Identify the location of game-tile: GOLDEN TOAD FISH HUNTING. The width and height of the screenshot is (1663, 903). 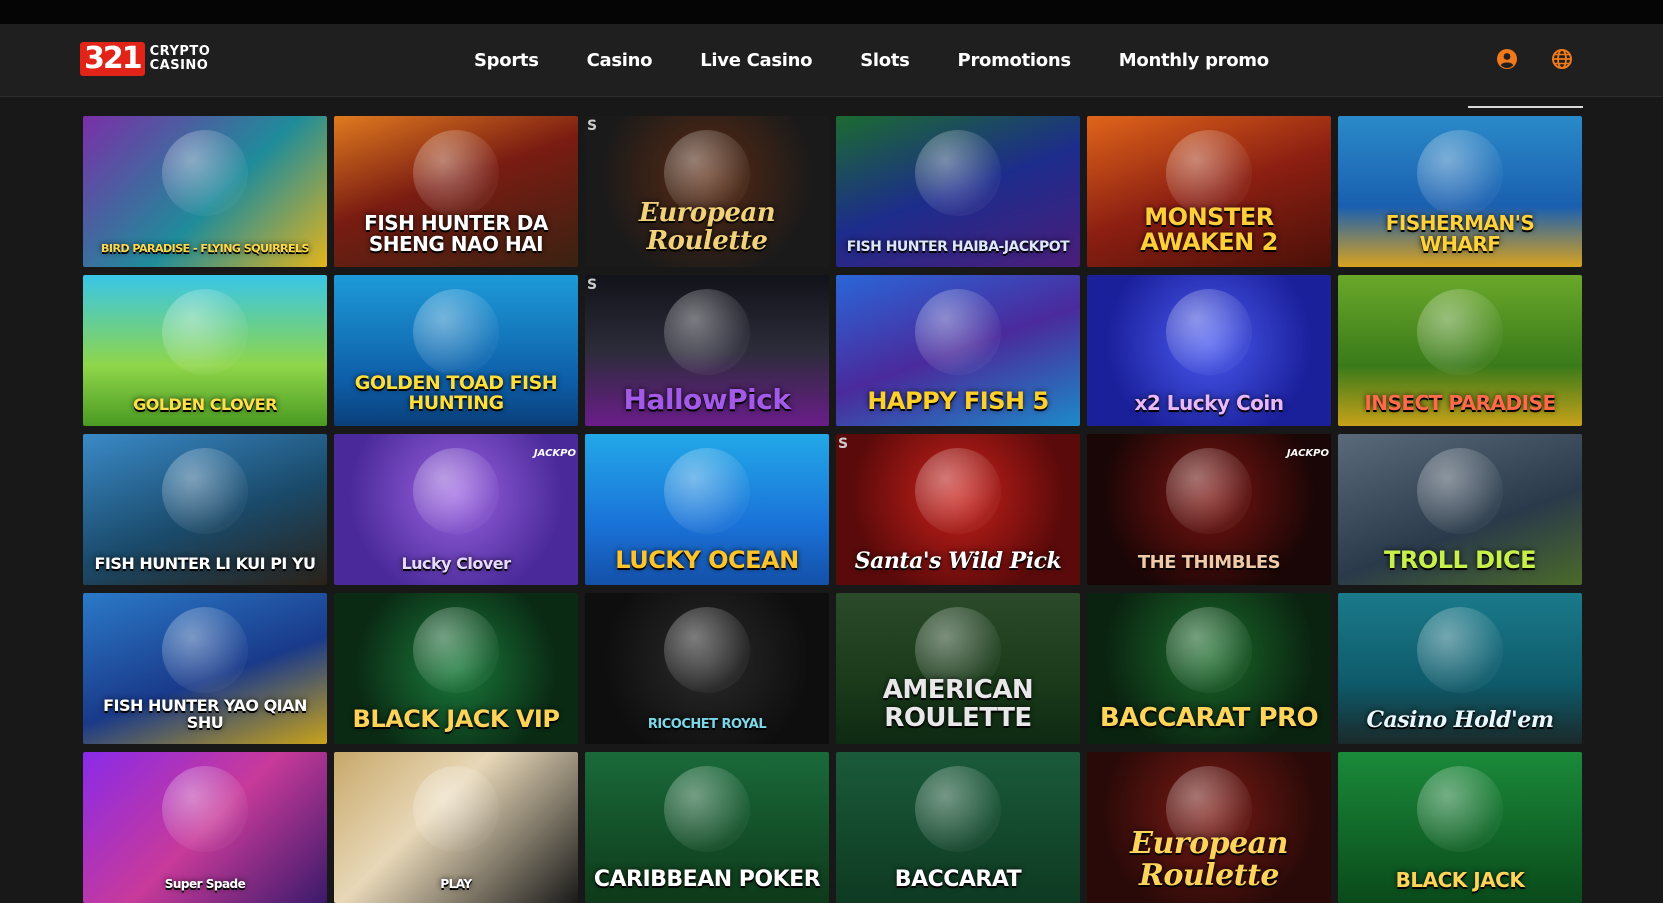
(456, 350).